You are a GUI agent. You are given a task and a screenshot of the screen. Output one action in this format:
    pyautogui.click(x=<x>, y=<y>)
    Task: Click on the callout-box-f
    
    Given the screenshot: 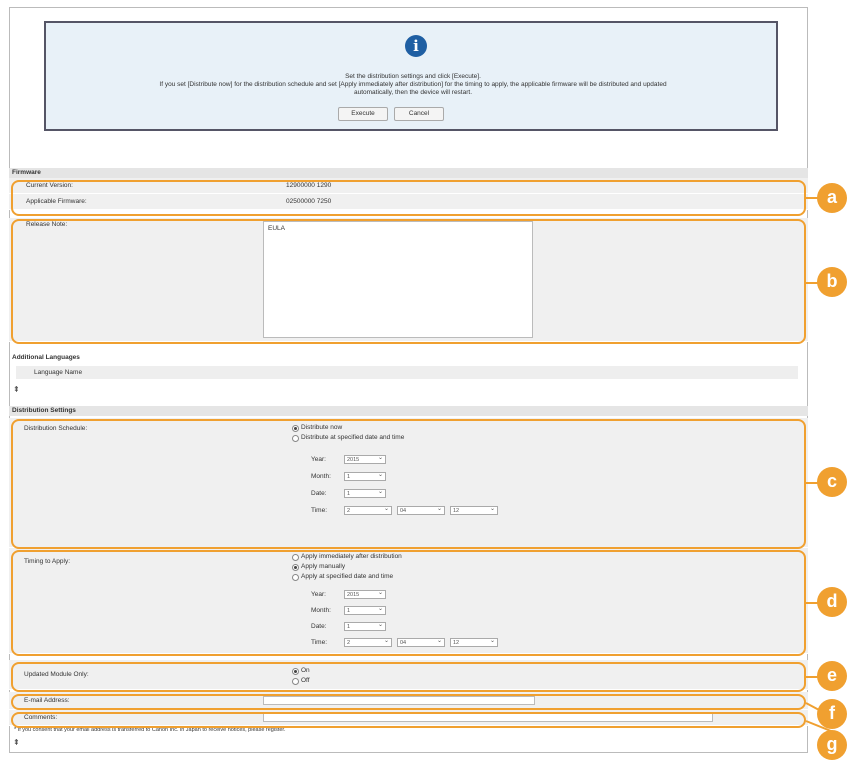 What is the action you would take?
    pyautogui.click(x=408, y=702)
    